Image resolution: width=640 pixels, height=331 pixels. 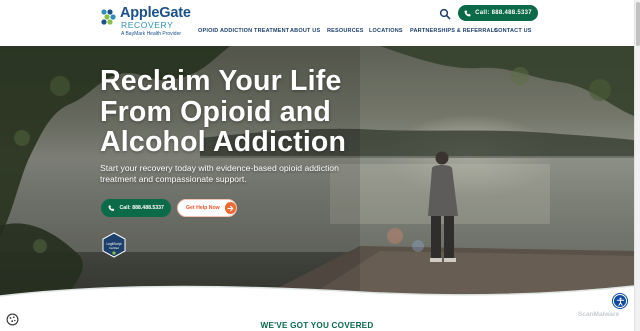 I want to click on header-call-button: Call: 888.488.5337, so click(x=498, y=13).